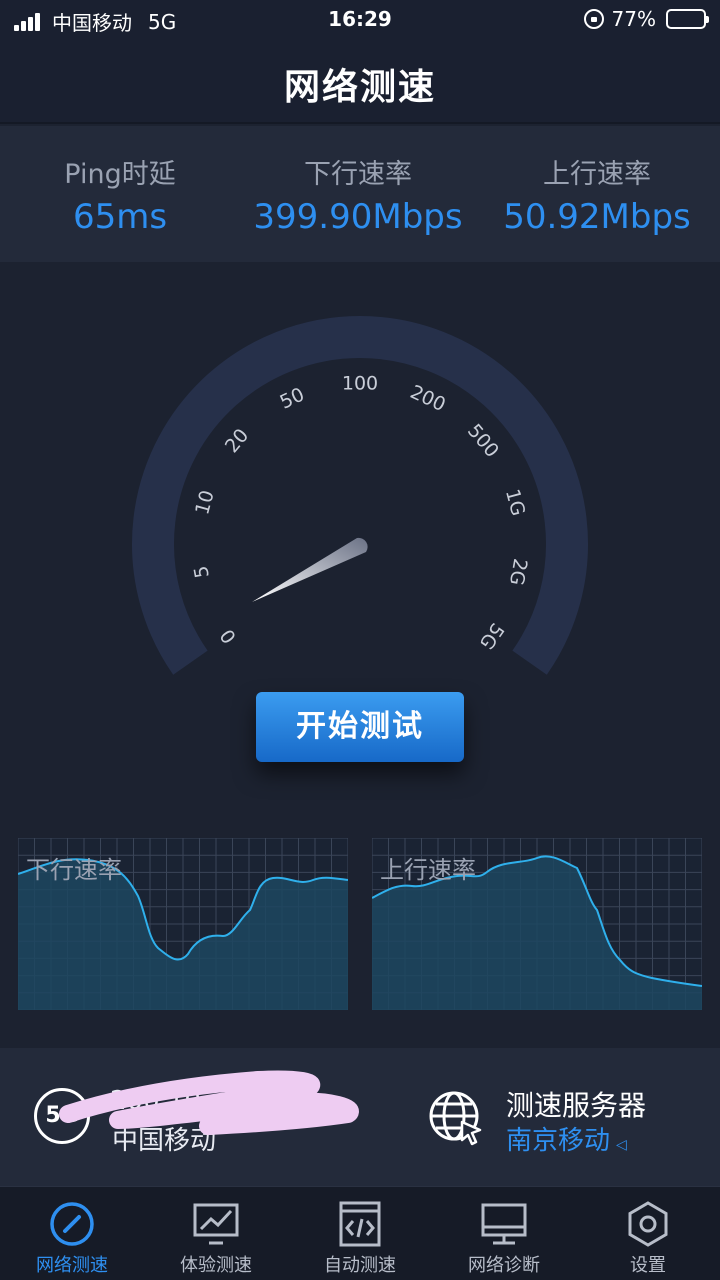 The width and height of the screenshot is (720, 1280). I want to click on battery-percent: 77%, so click(633, 19).